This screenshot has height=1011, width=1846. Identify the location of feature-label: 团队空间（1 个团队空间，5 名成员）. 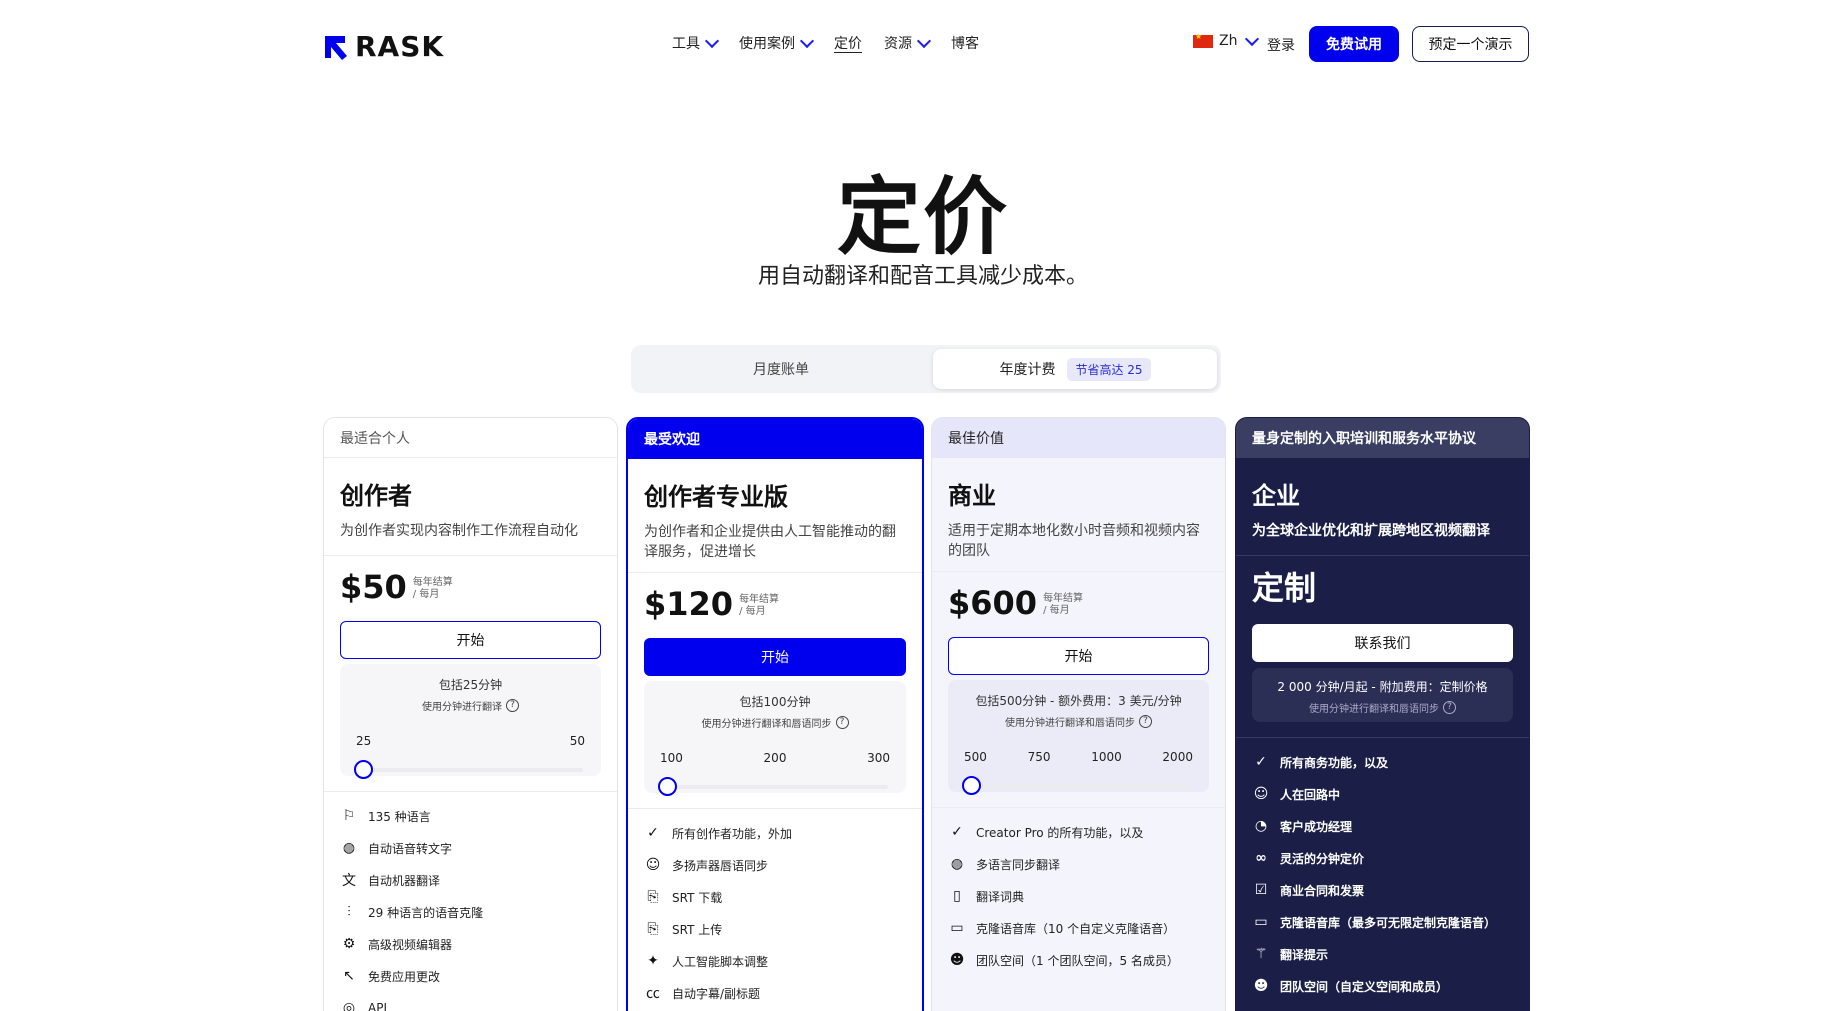
(1077, 960).